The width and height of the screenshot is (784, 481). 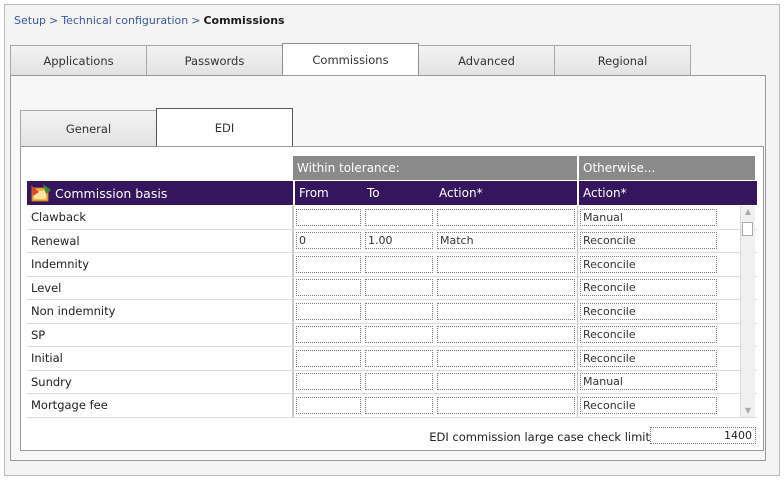 I want to click on table-row: Indemnity Reconcile, so click(x=392, y=265).